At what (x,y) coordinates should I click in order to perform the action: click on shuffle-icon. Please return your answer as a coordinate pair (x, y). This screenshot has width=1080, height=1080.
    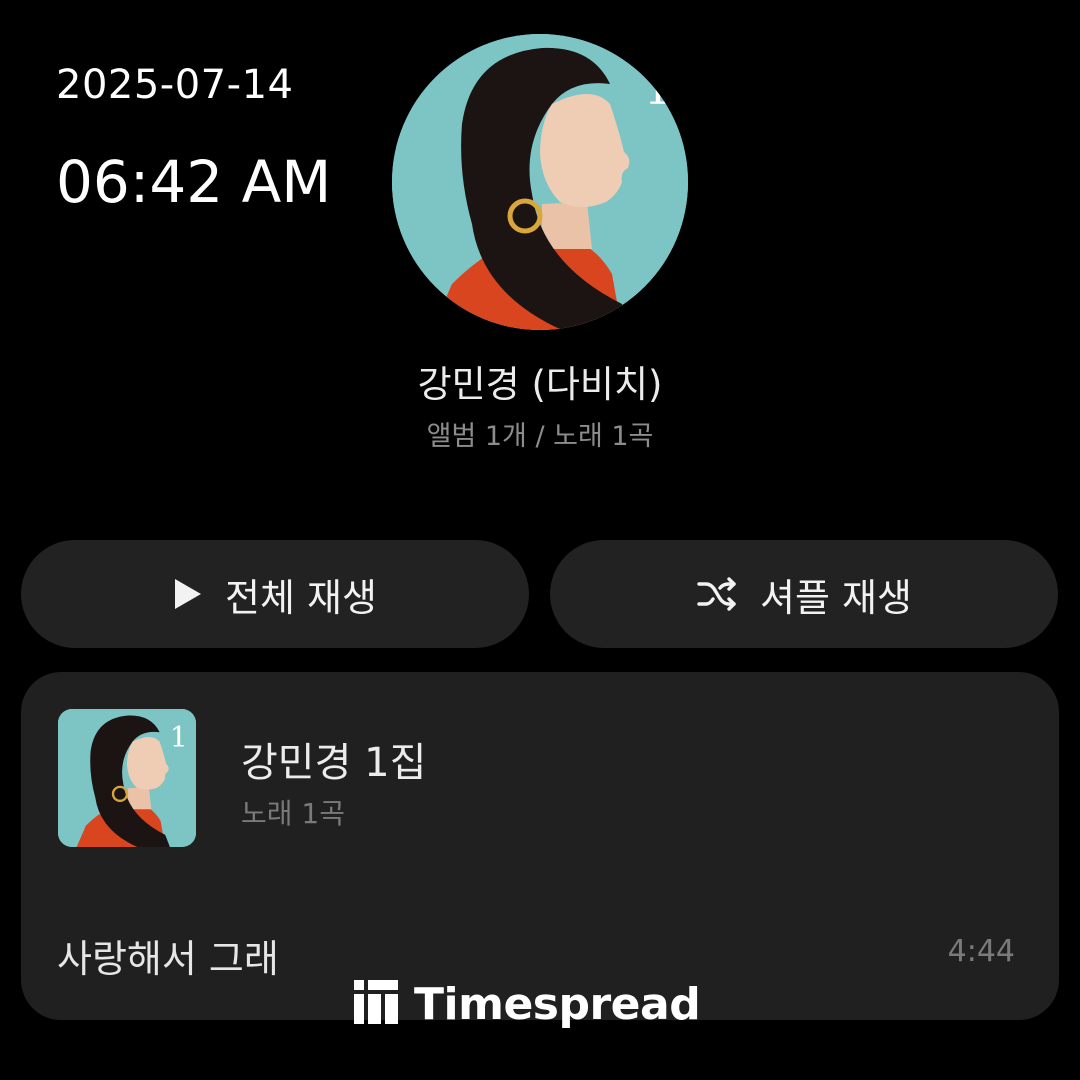
    Looking at the image, I should click on (717, 594).